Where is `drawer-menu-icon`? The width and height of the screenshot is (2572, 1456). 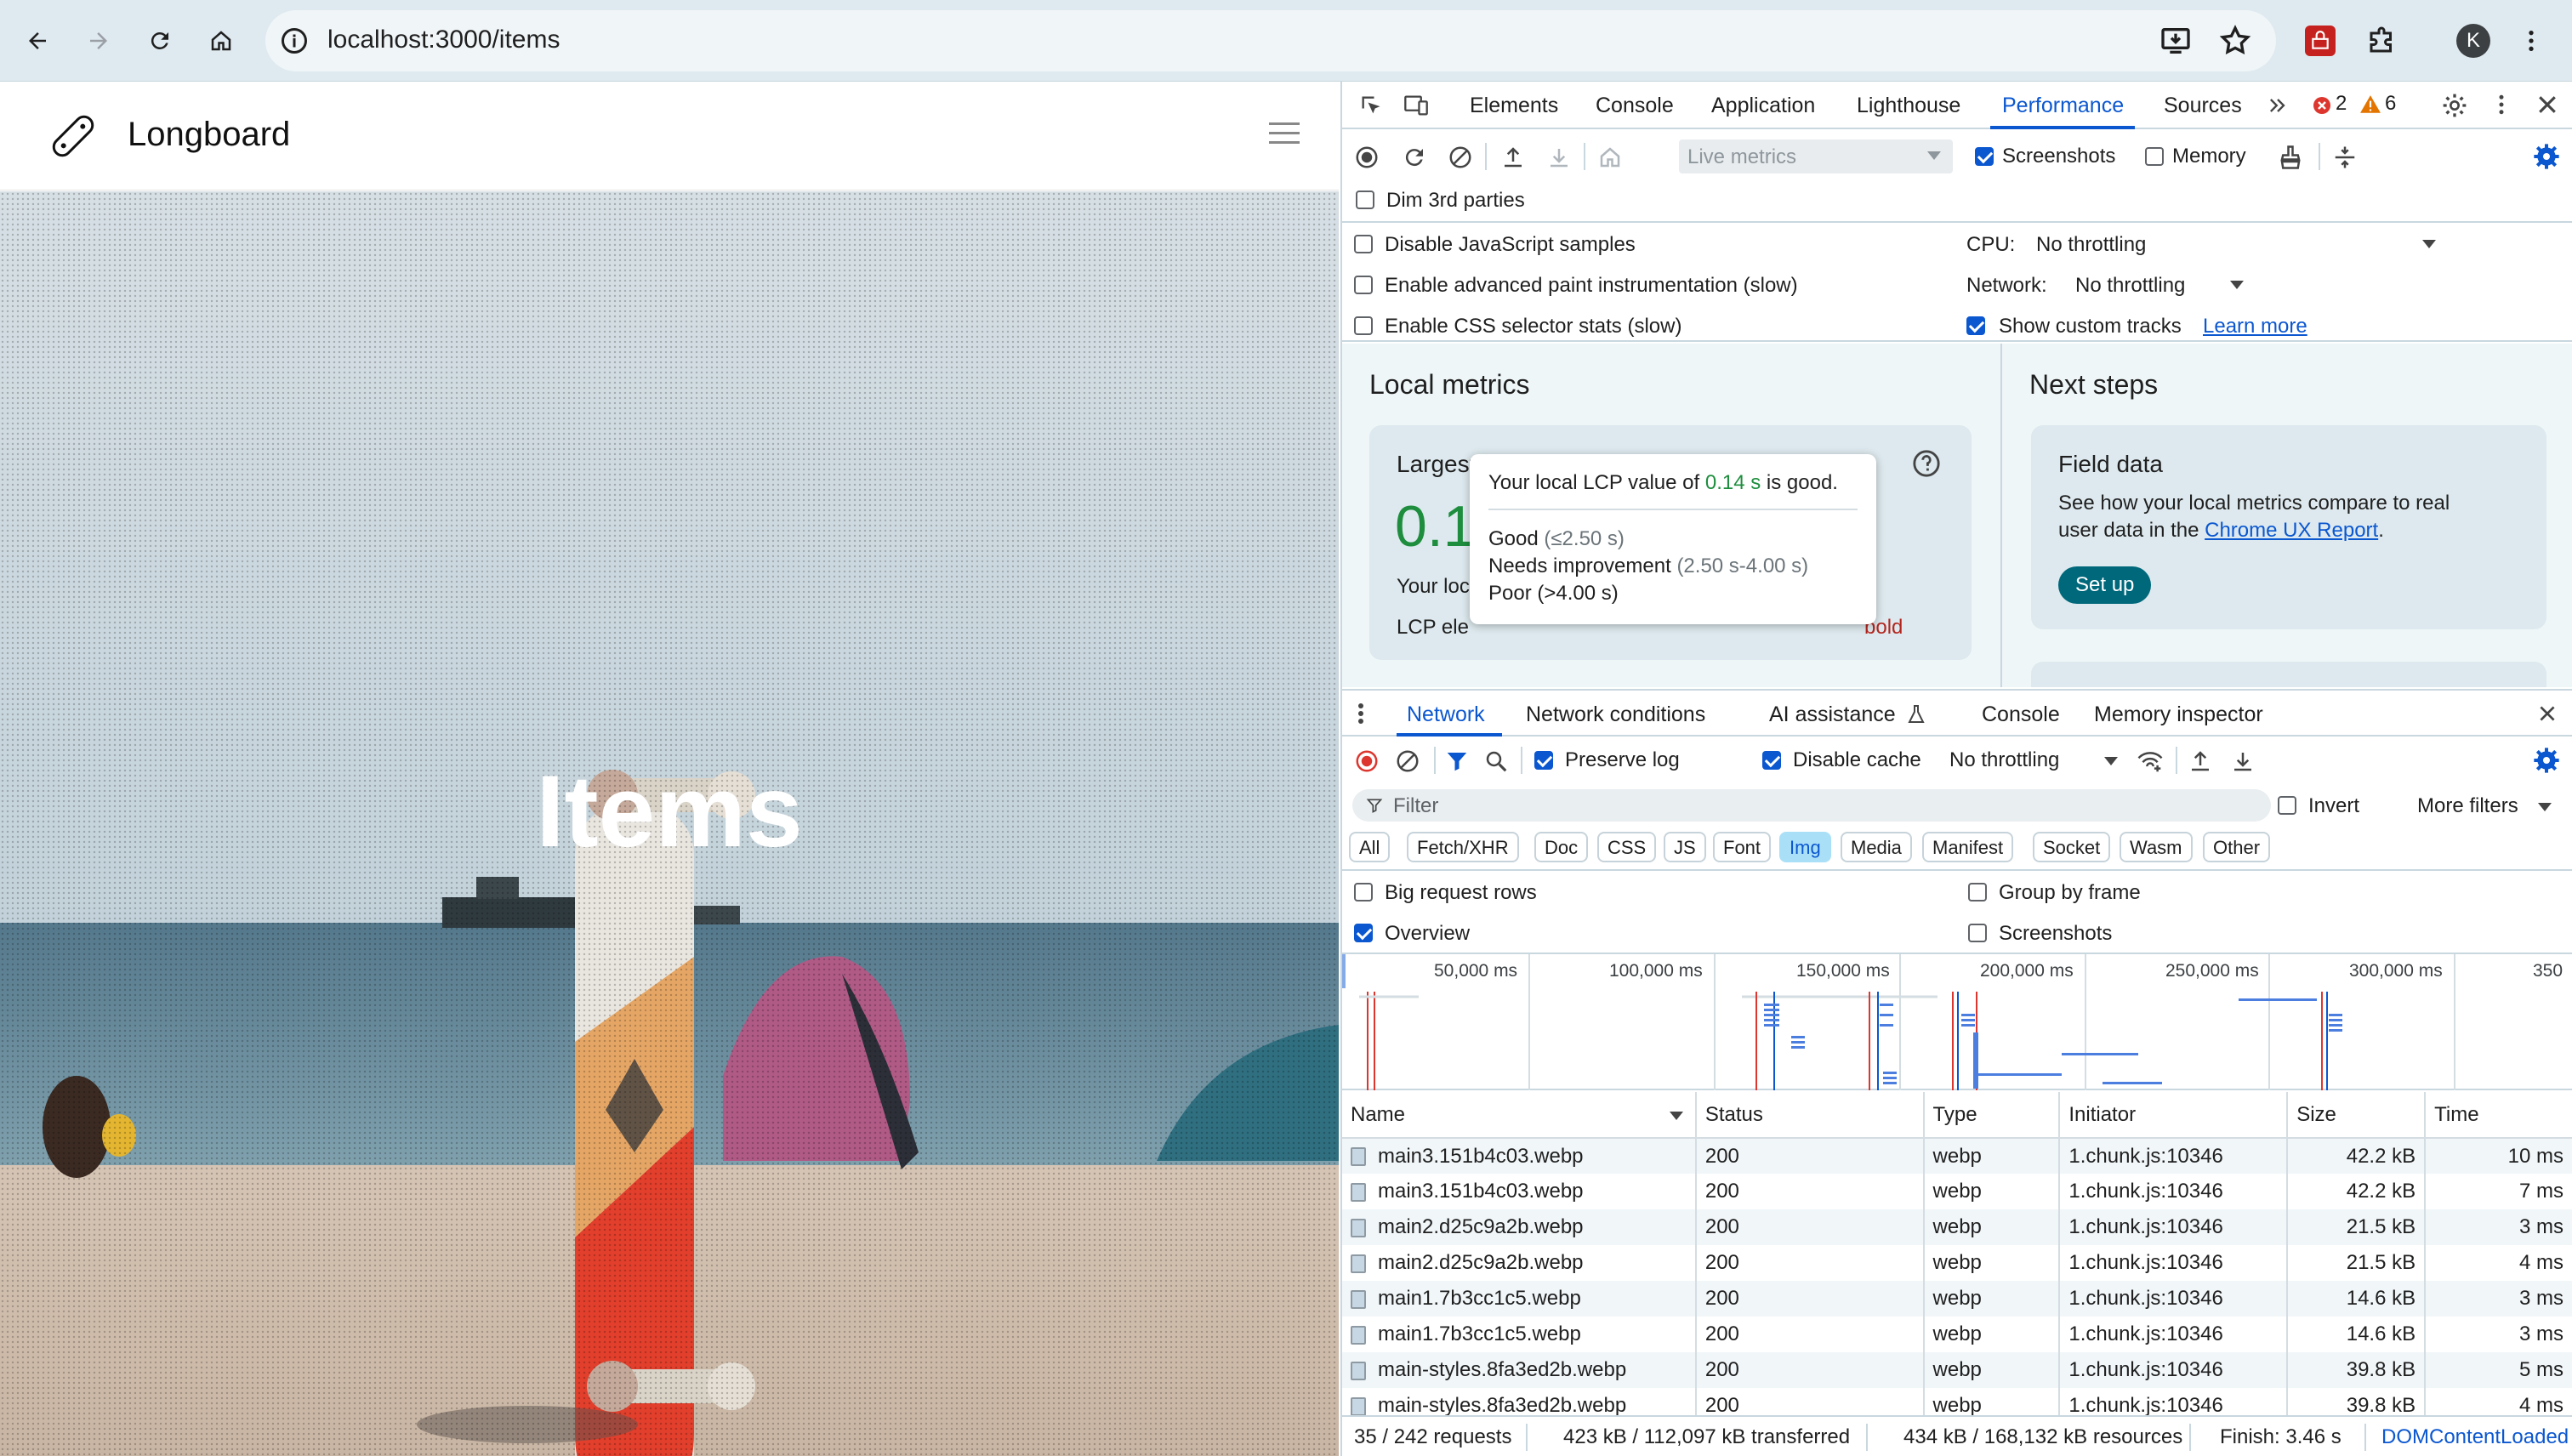
drawer-menu-icon is located at coordinates (1361, 713).